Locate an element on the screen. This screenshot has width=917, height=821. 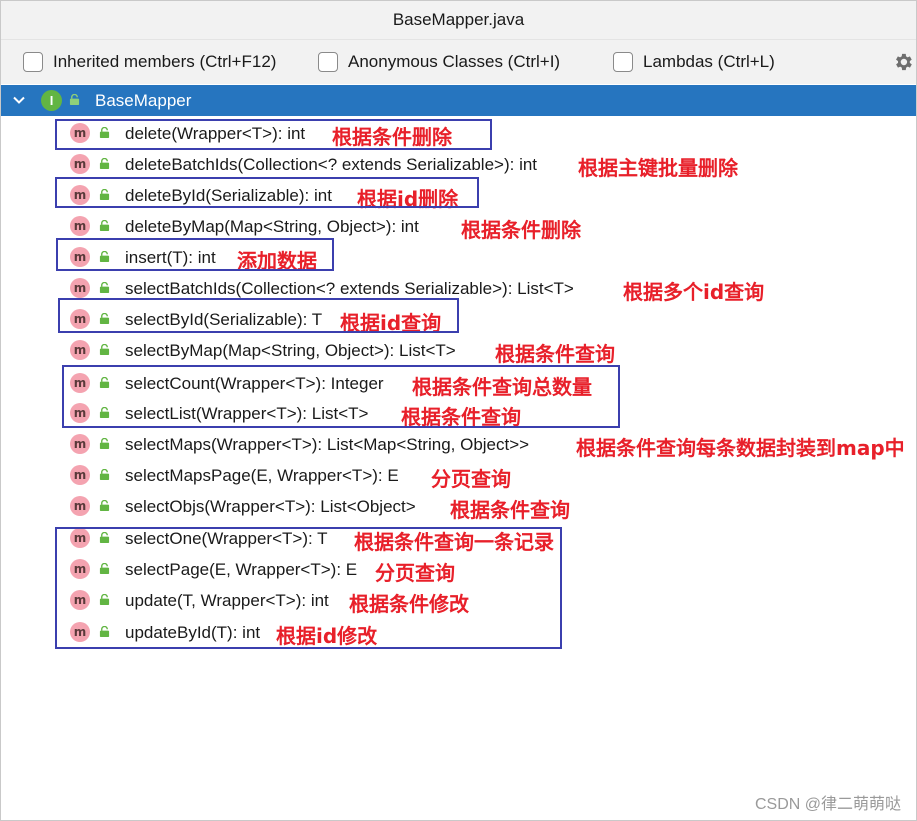
watermark: CSDN @律二萌萌哒 is located at coordinates (827, 804).